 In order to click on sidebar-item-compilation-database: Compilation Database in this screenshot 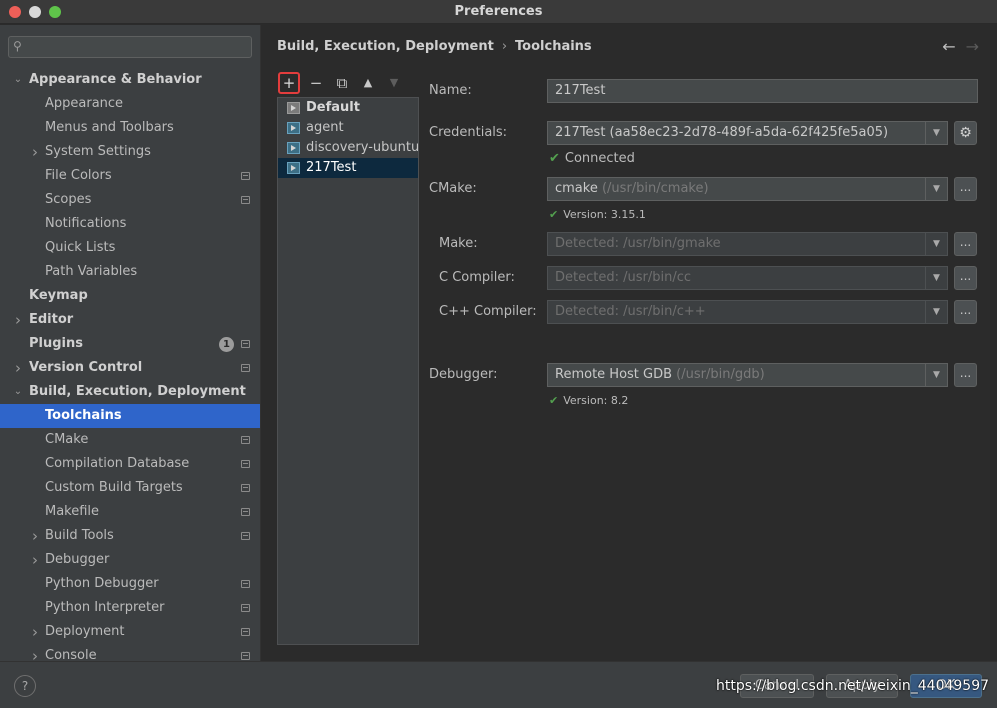, I will do `click(130, 464)`.